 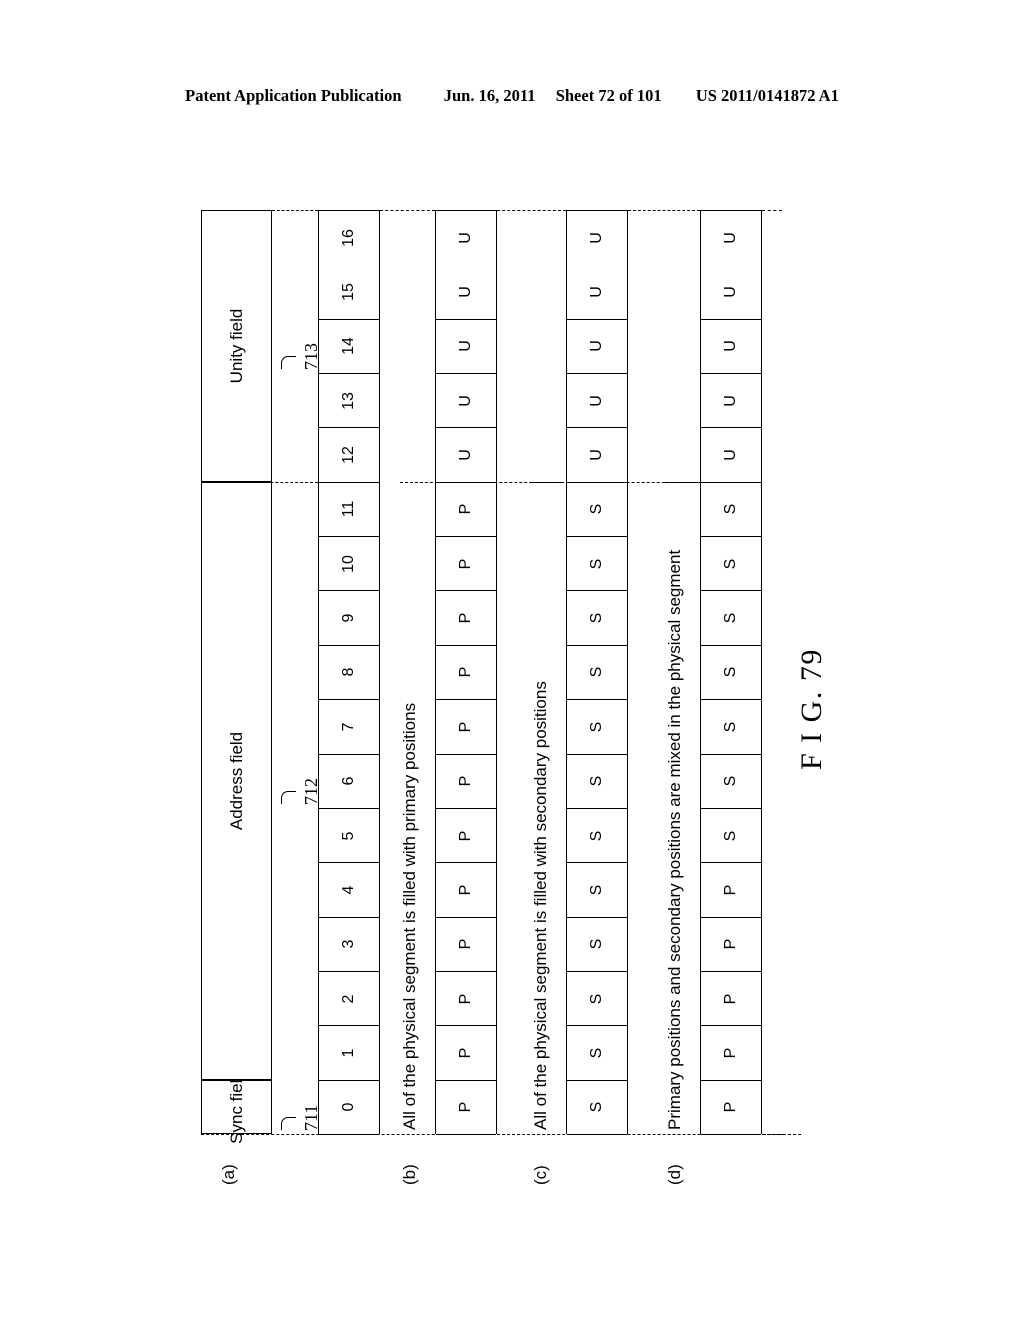 I want to click on segment-cell-value: 1, so click(x=348, y=1053).